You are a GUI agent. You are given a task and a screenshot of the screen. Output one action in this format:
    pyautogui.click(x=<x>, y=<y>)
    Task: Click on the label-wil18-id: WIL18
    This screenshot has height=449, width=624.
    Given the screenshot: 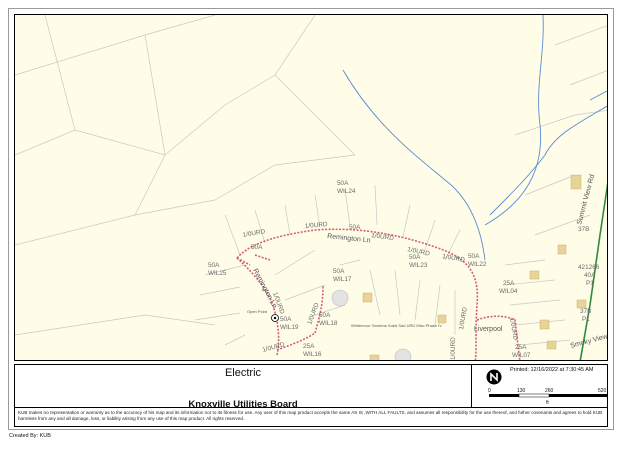 What is the action you would take?
    pyautogui.click(x=328, y=323)
    